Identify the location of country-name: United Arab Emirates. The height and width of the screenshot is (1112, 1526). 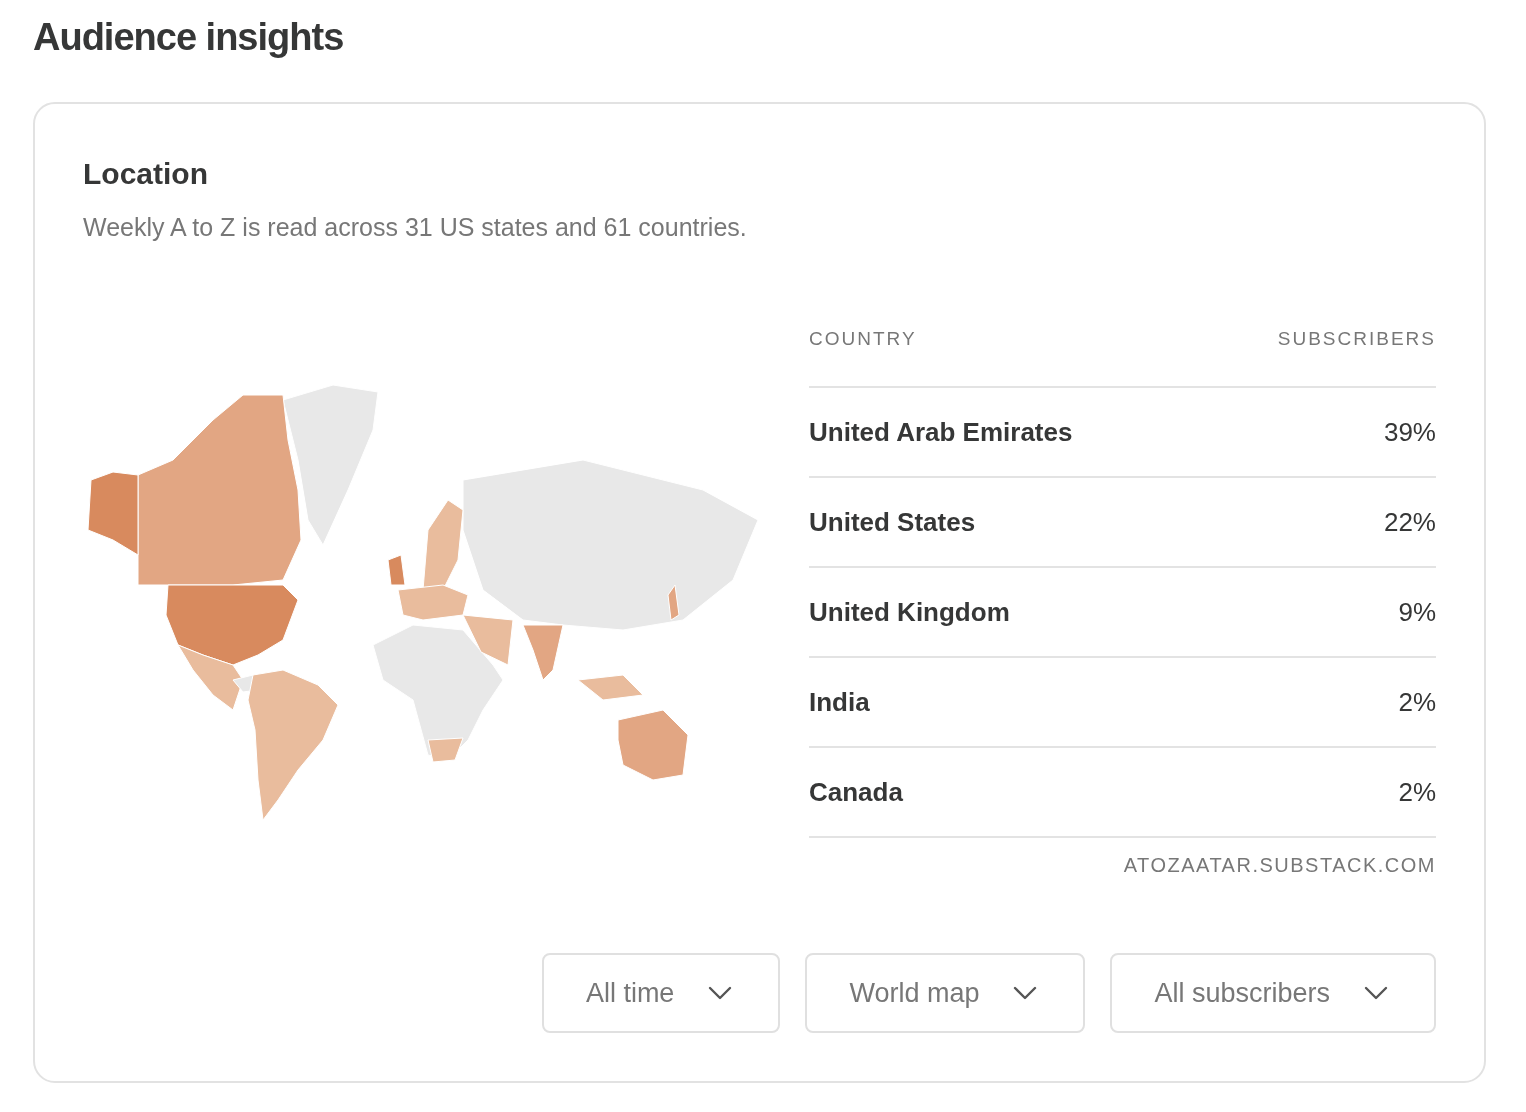
(941, 432).